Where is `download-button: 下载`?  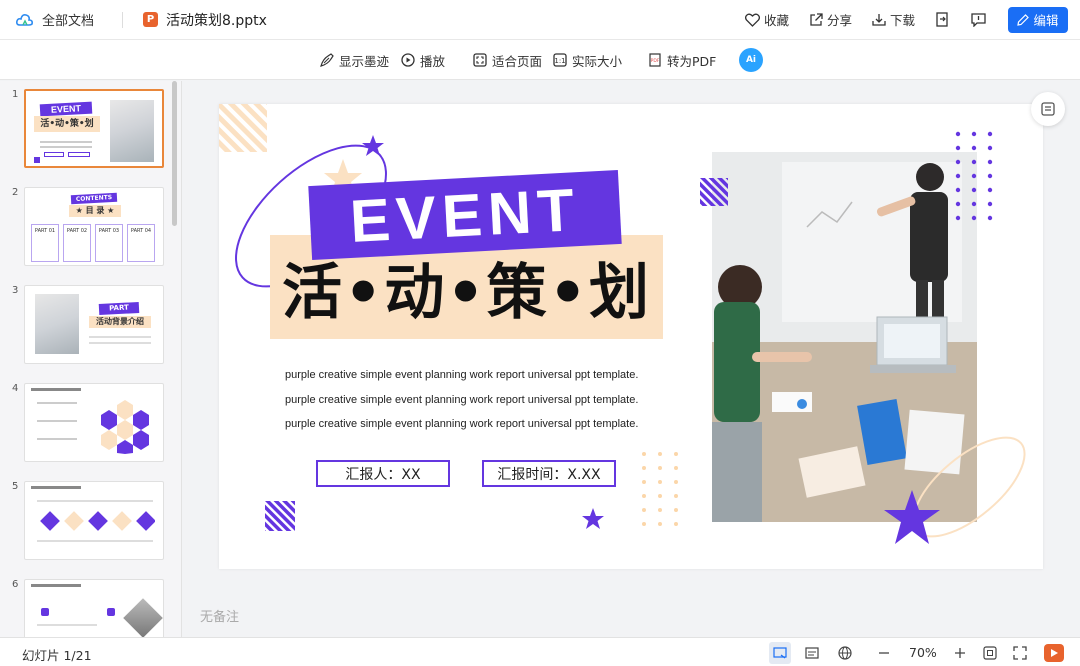
download-button: 下载 is located at coordinates (893, 19).